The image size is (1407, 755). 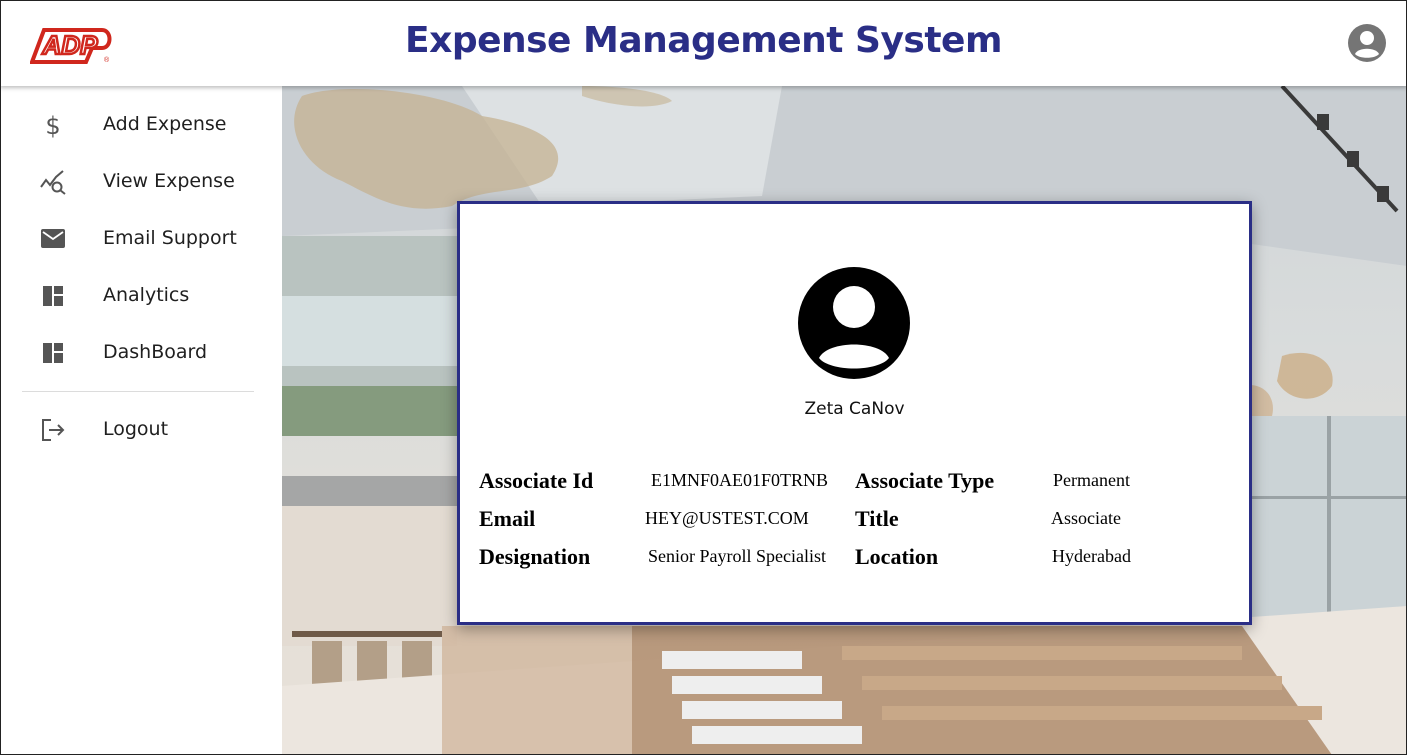 I want to click on sidebar-item-dashboard: DashBoard, so click(x=141, y=352).